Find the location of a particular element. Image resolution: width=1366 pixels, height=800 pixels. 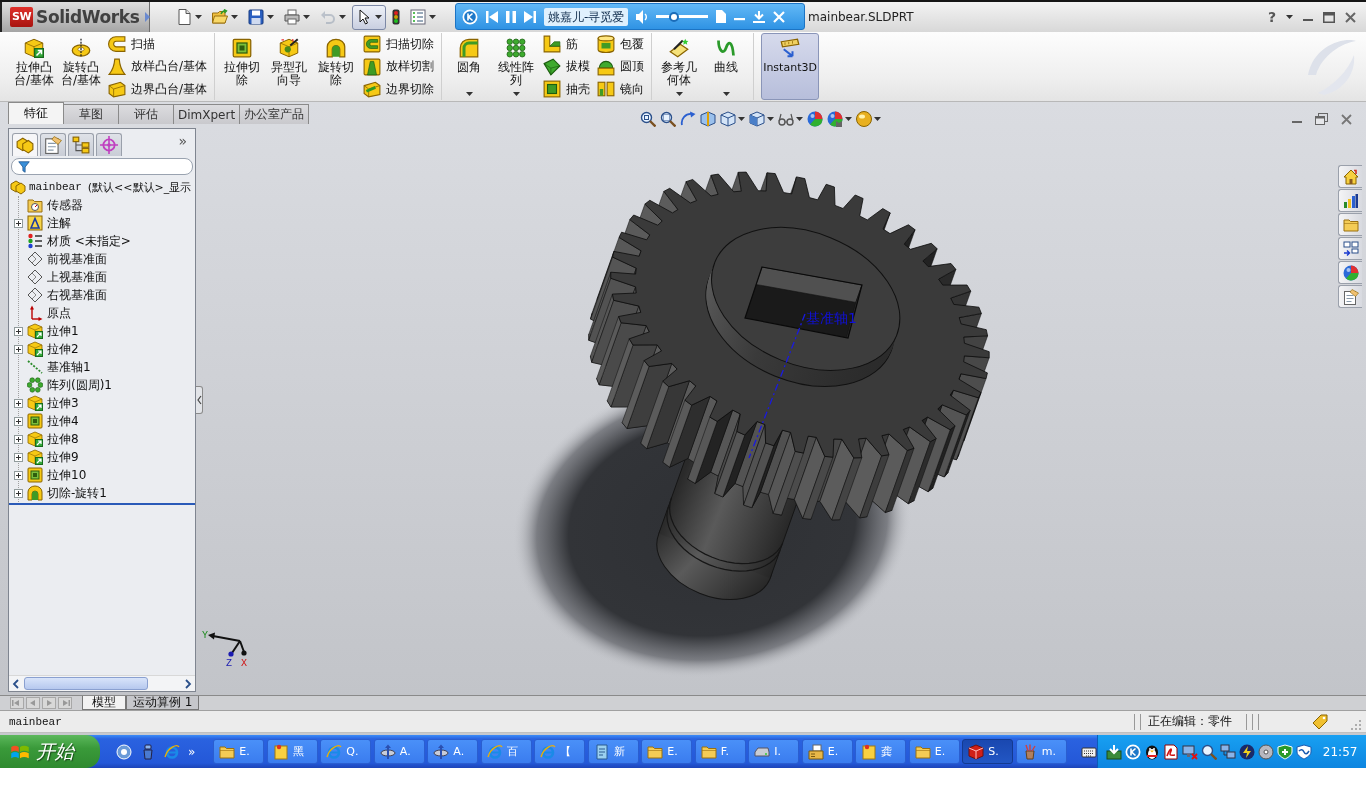

chevron-left-icon is located at coordinates (16, 683).